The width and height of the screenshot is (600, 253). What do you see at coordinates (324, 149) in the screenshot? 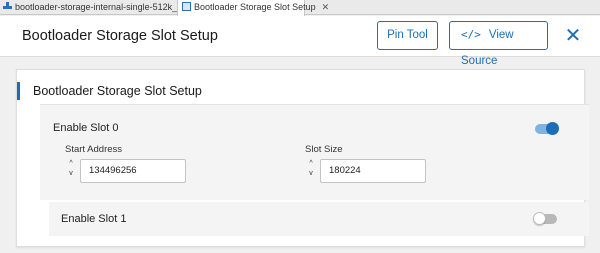
I see `slot-size-label: Slot Size` at bounding box center [324, 149].